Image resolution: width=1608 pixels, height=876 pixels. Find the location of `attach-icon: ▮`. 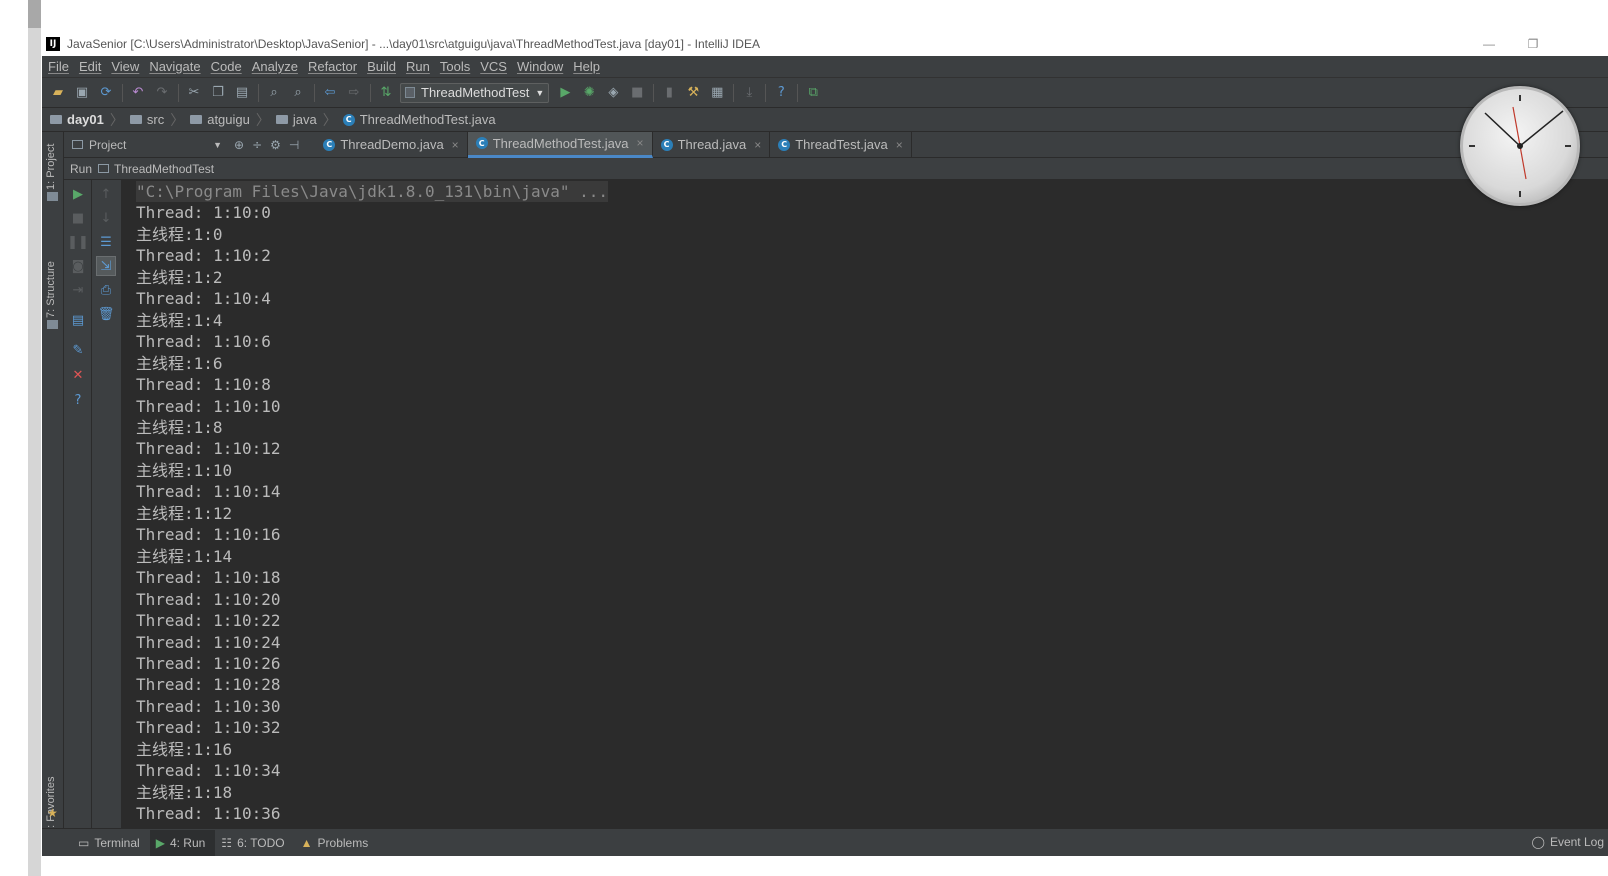

attach-icon: ▮ is located at coordinates (669, 93).